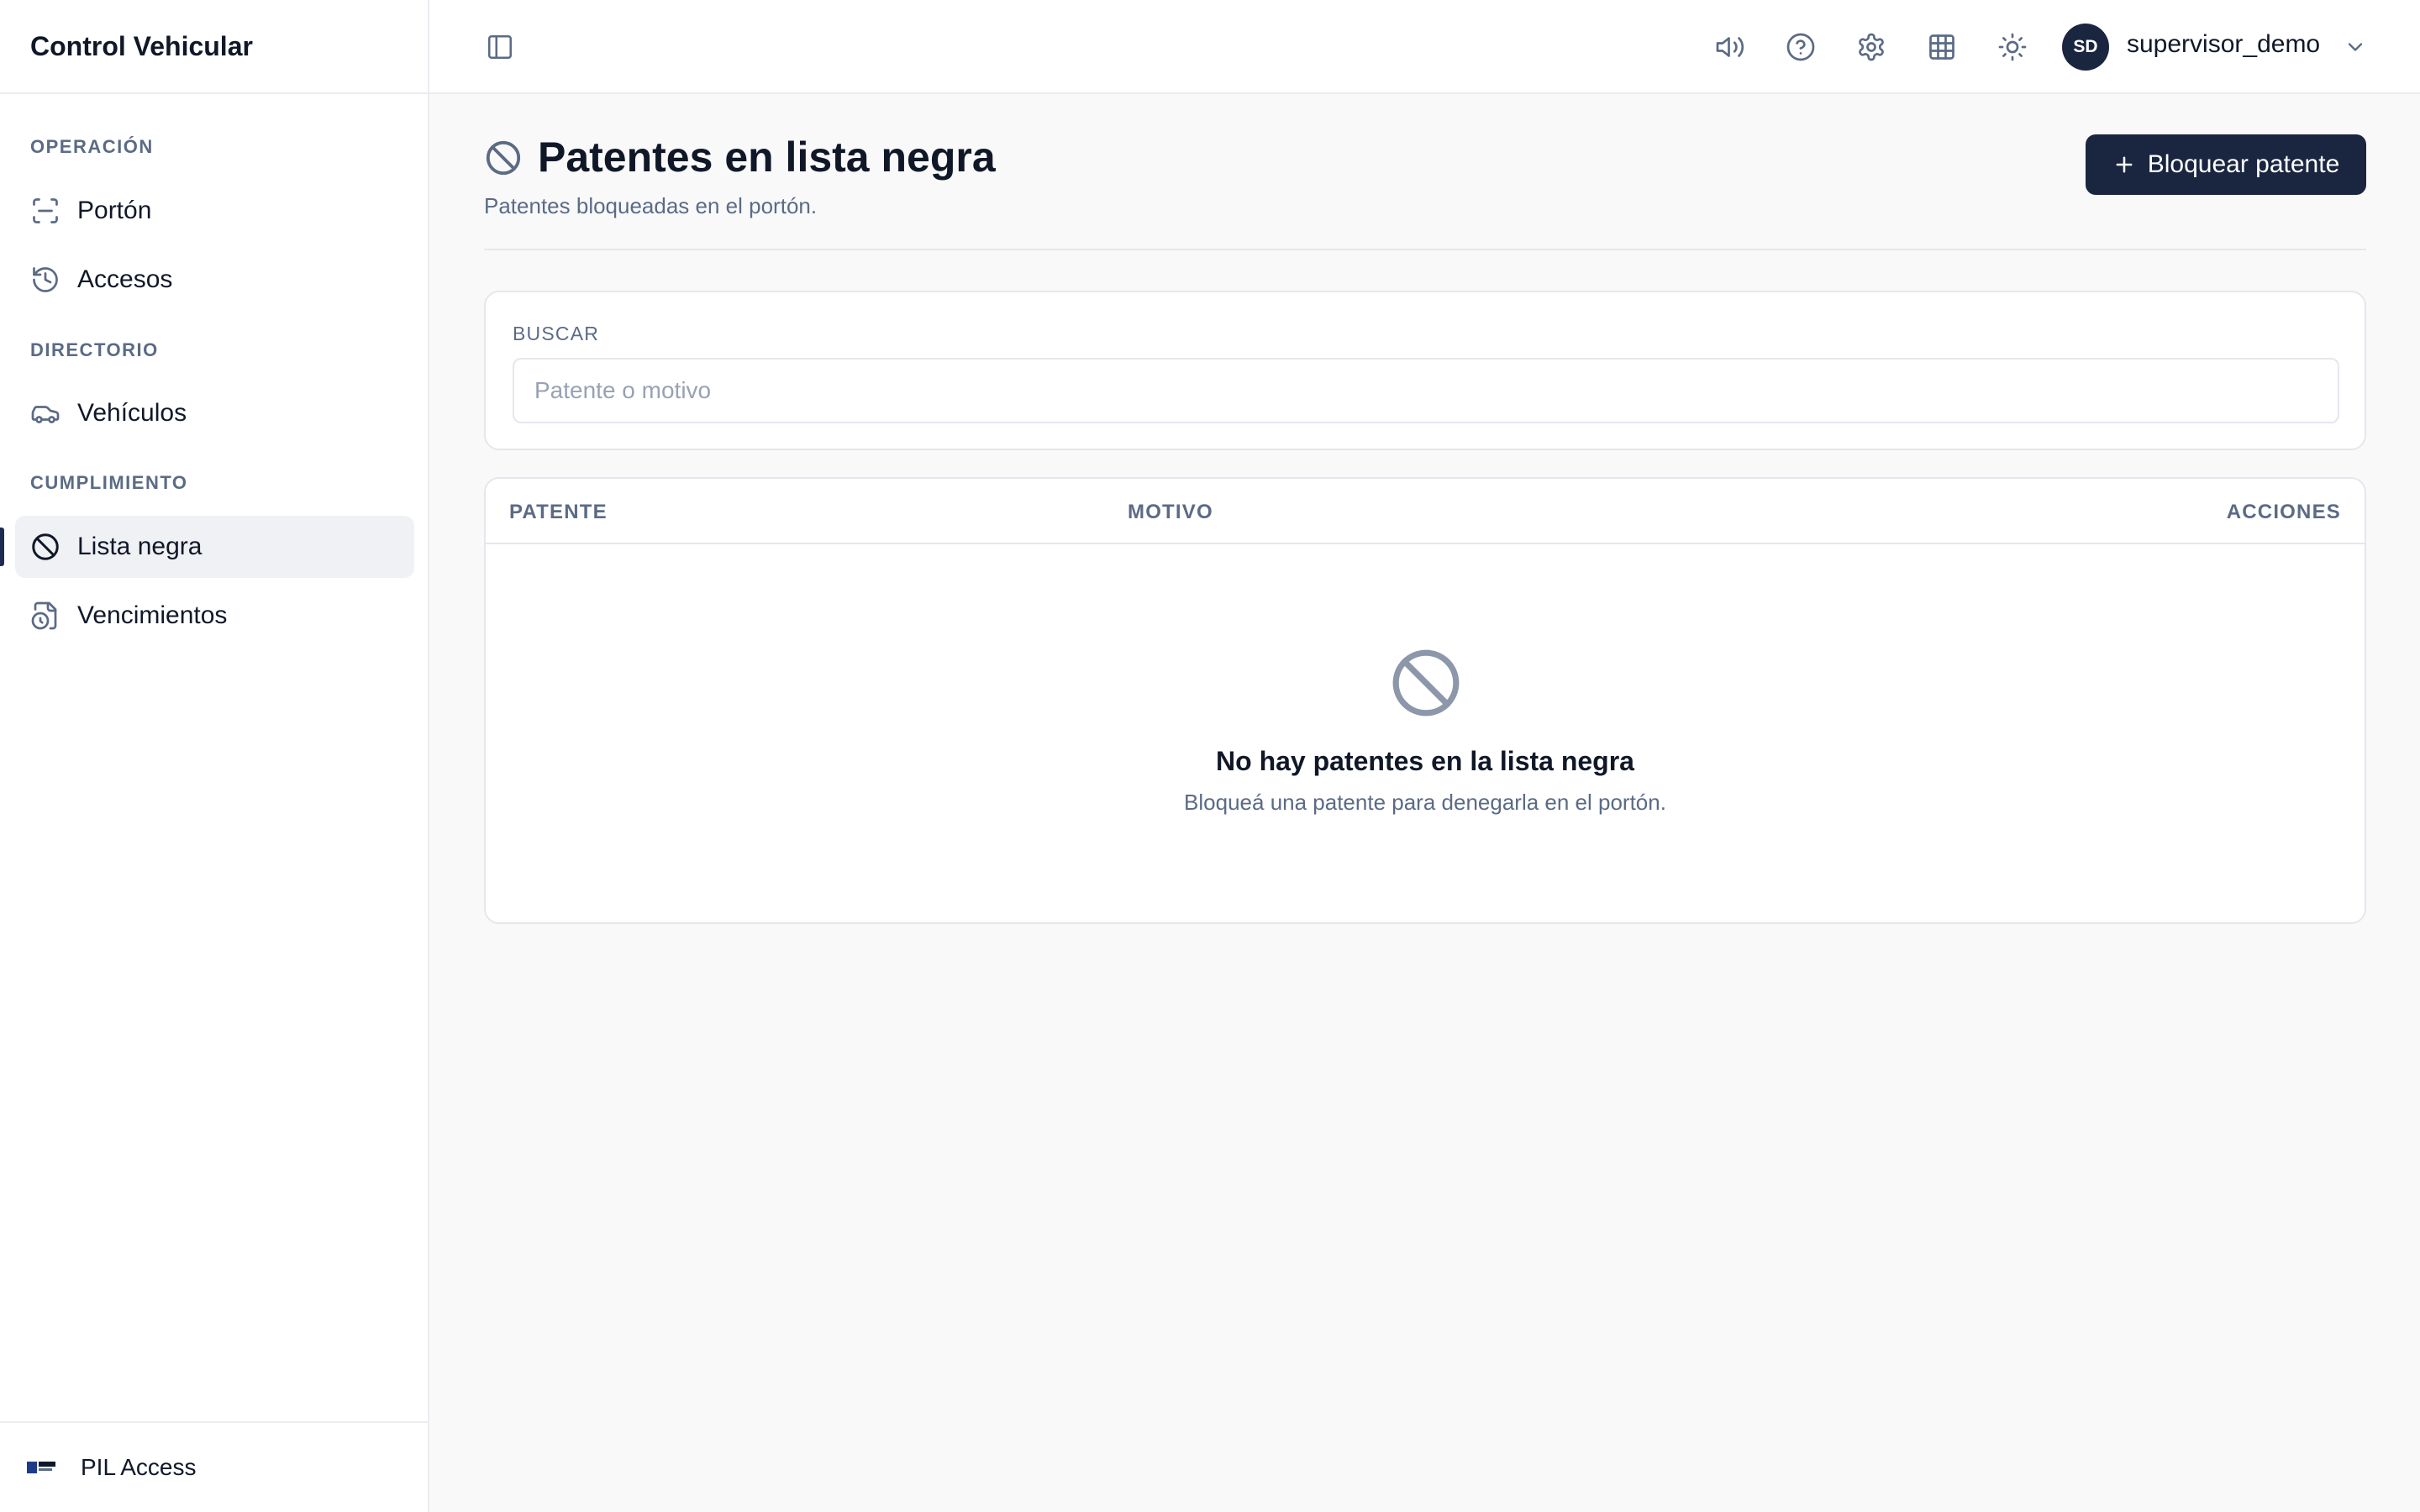 This screenshot has width=2420, height=1512. What do you see at coordinates (556, 333) in the screenshot?
I see `search-label: BUSCAR` at bounding box center [556, 333].